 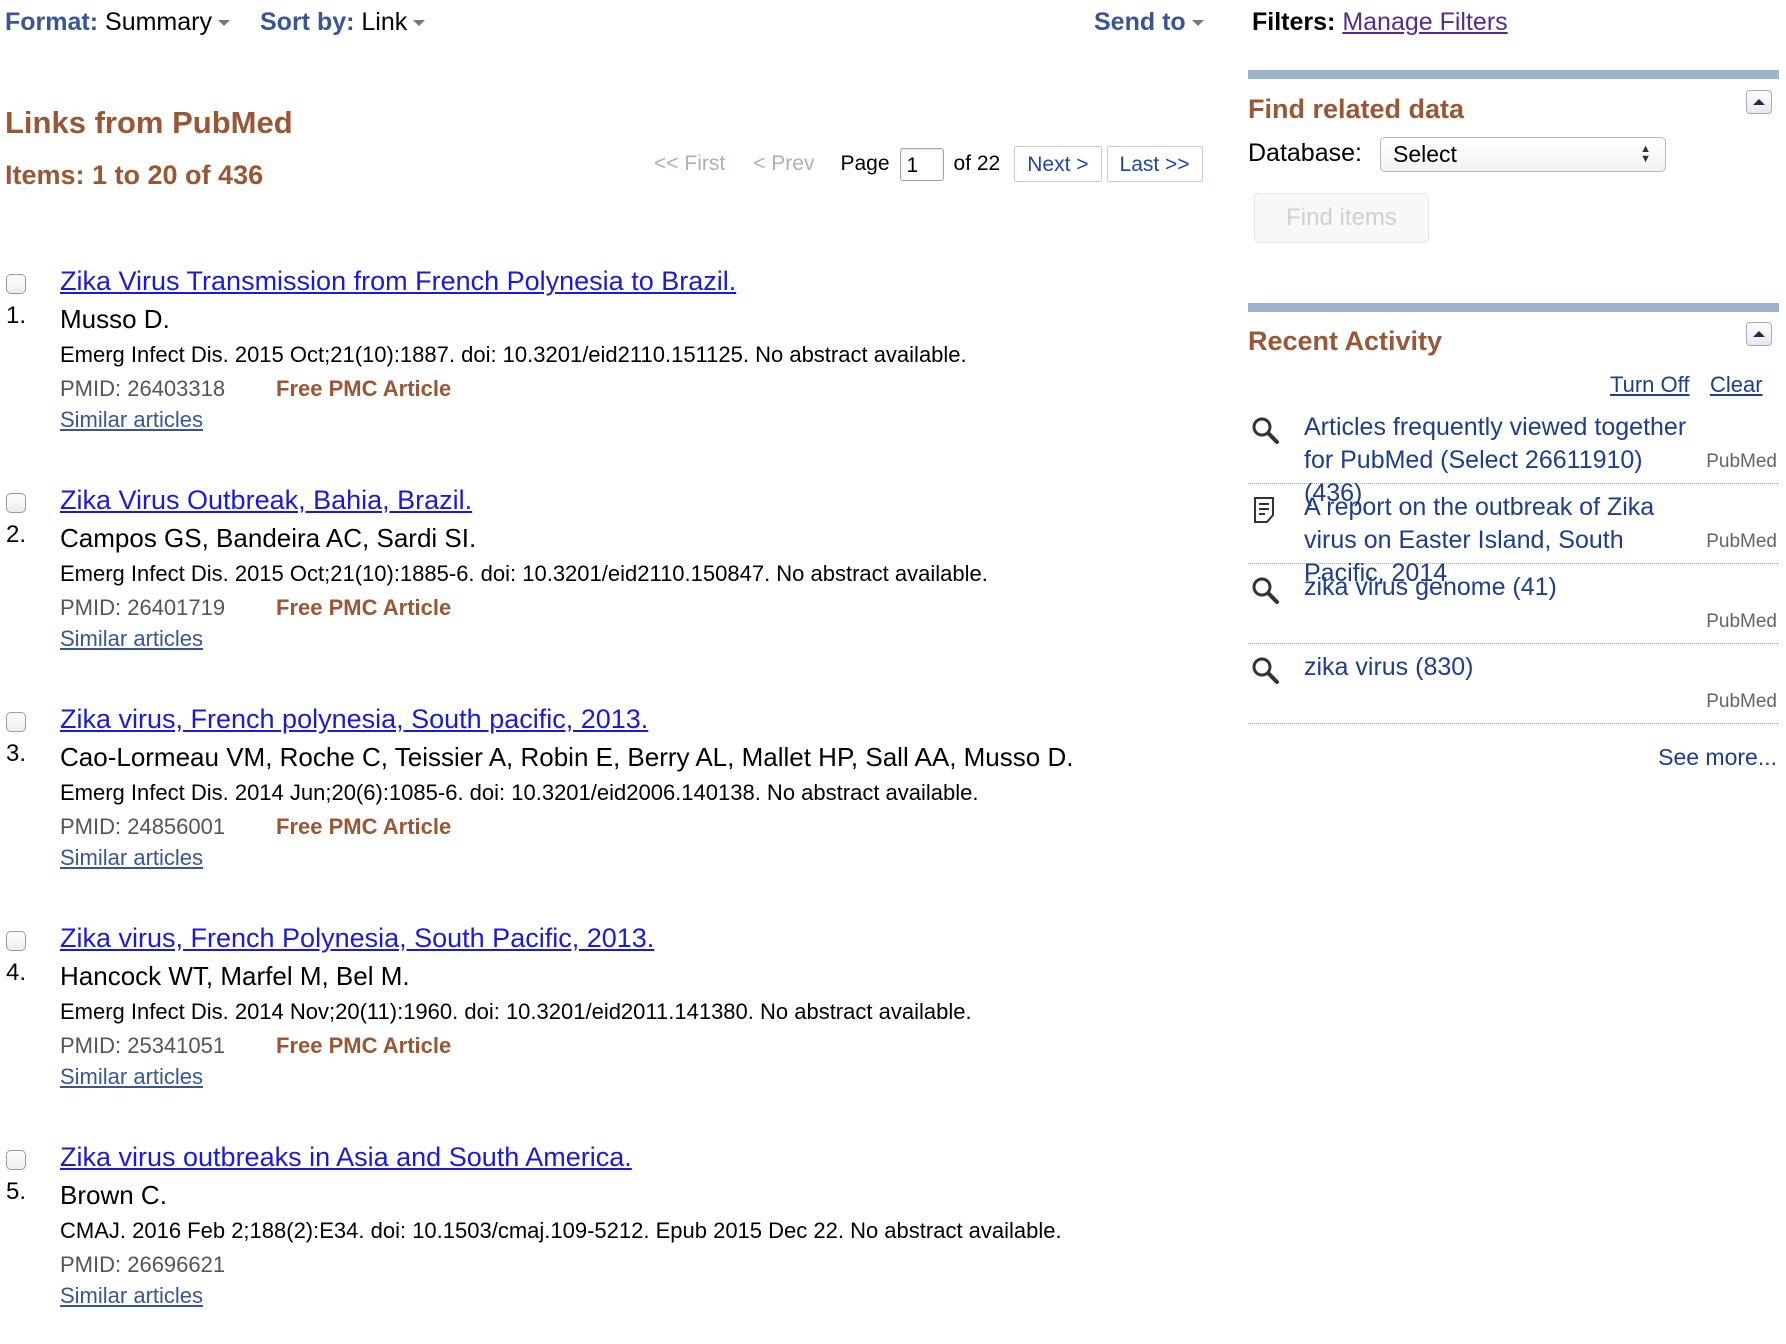 What do you see at coordinates (1264, 510) in the screenshot?
I see `document-icon` at bounding box center [1264, 510].